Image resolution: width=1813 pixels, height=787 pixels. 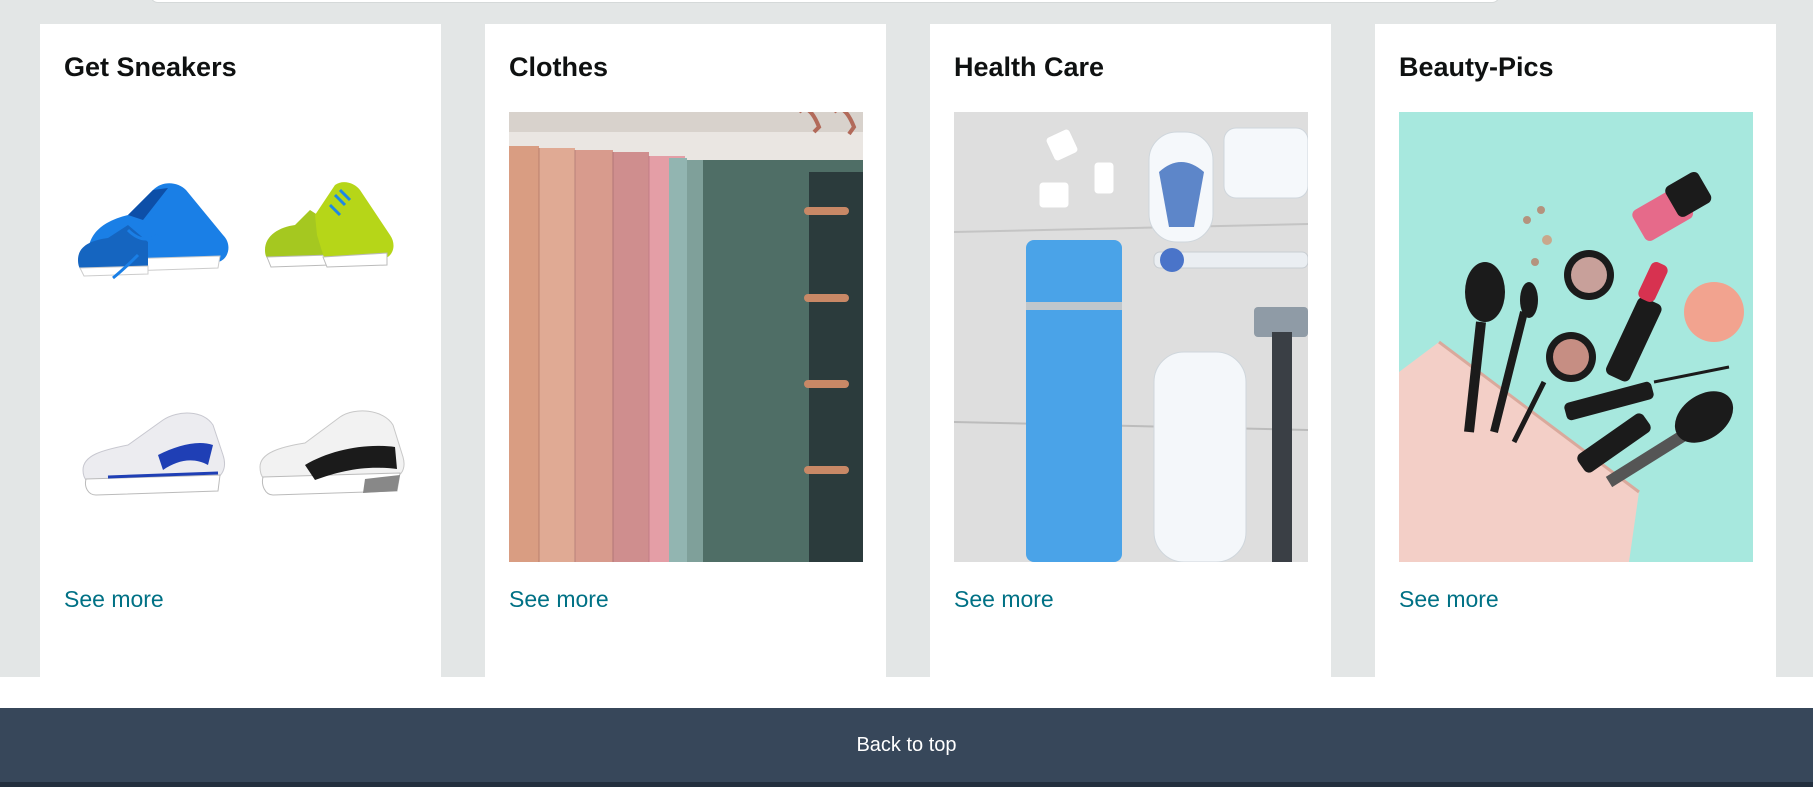 What do you see at coordinates (906, 745) in the screenshot?
I see `back-to-top-button: Back to top` at bounding box center [906, 745].